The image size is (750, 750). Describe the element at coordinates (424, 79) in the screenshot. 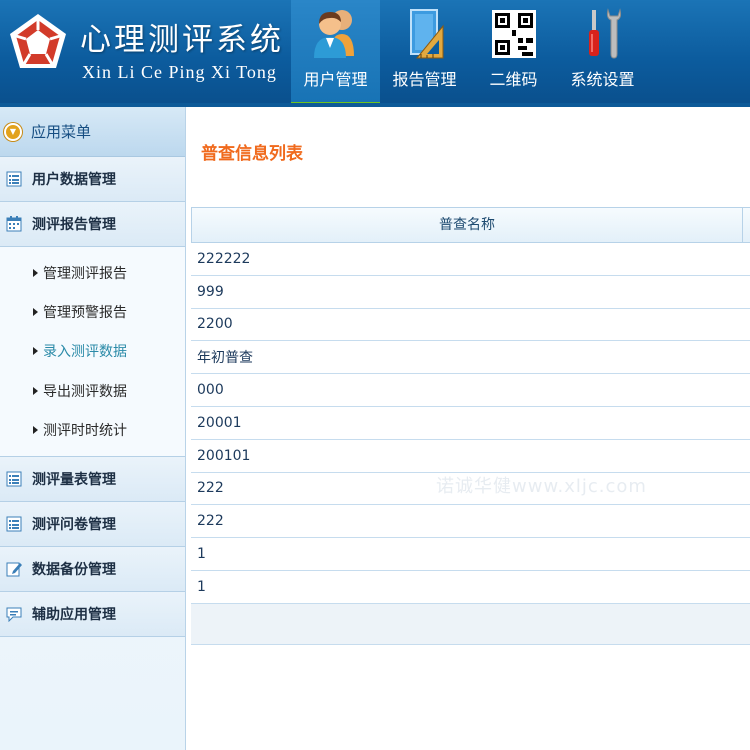

I see `nav-label: 报告管理` at that location.